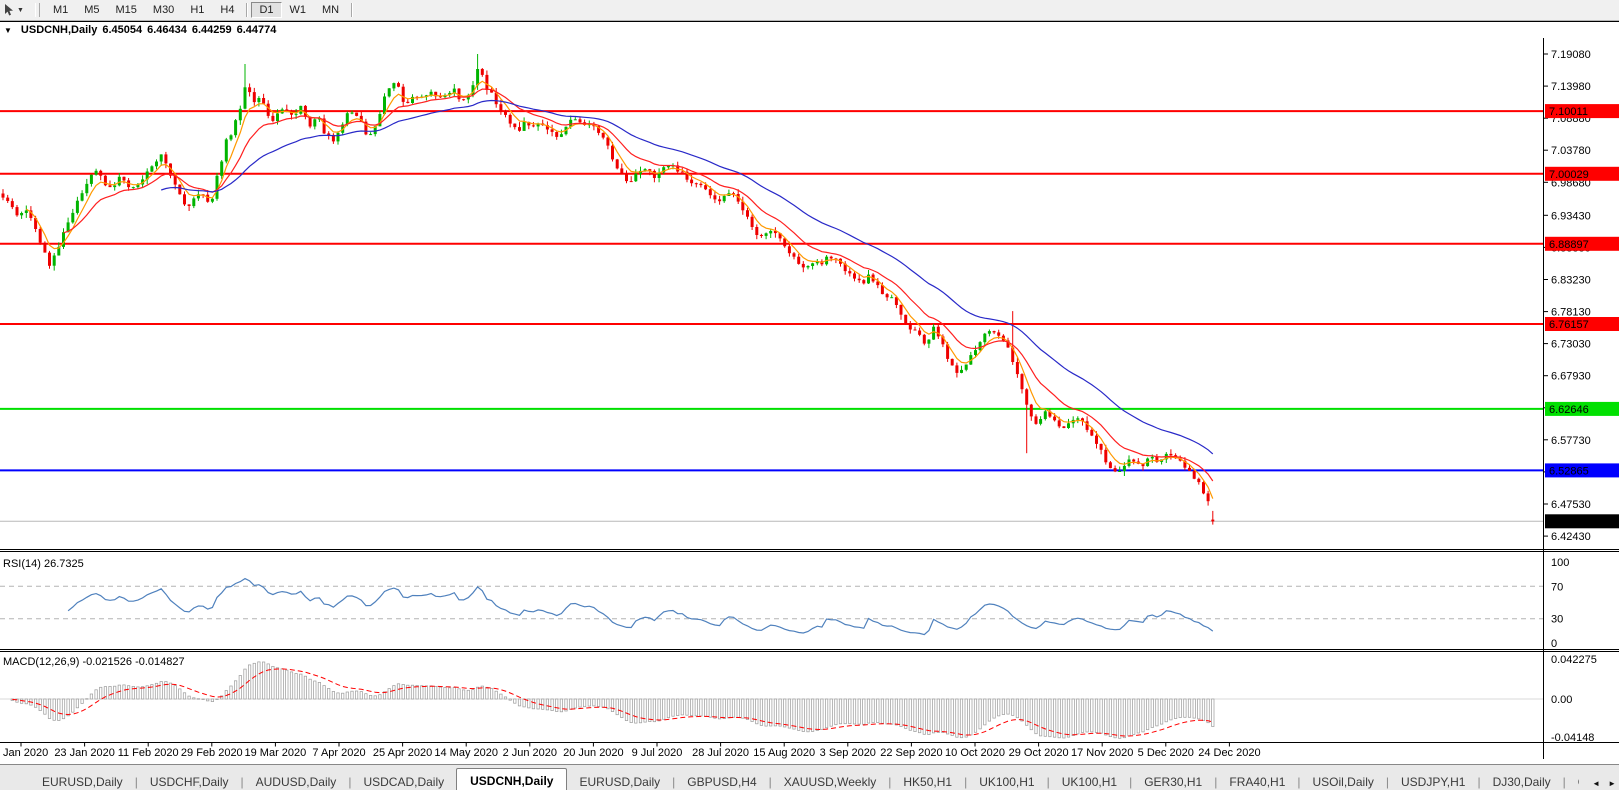  I want to click on chart-high-value: 6.46434, so click(167, 30).